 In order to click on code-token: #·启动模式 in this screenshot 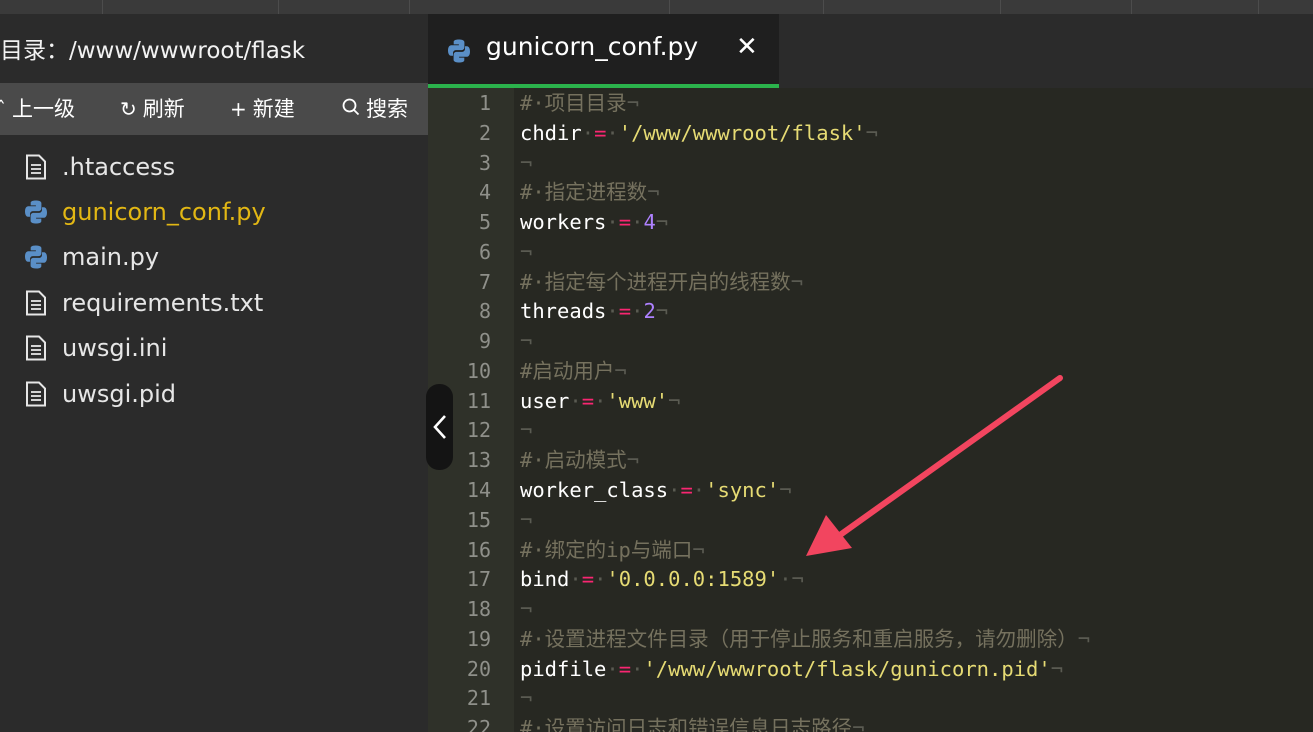, I will do `click(573, 460)`.